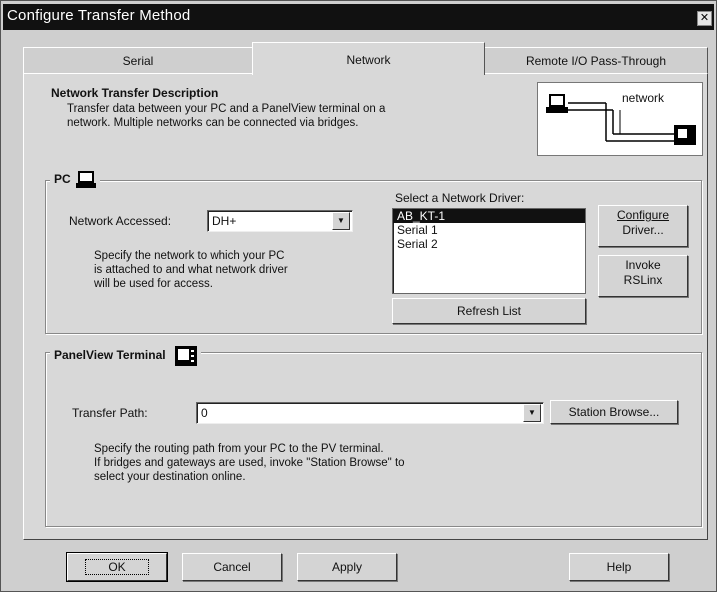 The width and height of the screenshot is (717, 592). What do you see at coordinates (185, 356) in the screenshot?
I see `panelview-terminal-icon` at bounding box center [185, 356].